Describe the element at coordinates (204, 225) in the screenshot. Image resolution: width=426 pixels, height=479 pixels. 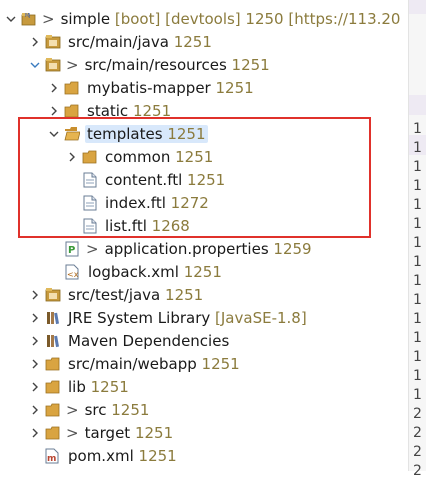
I see `tree-row-list-ftl: list.ftl 1268` at that location.